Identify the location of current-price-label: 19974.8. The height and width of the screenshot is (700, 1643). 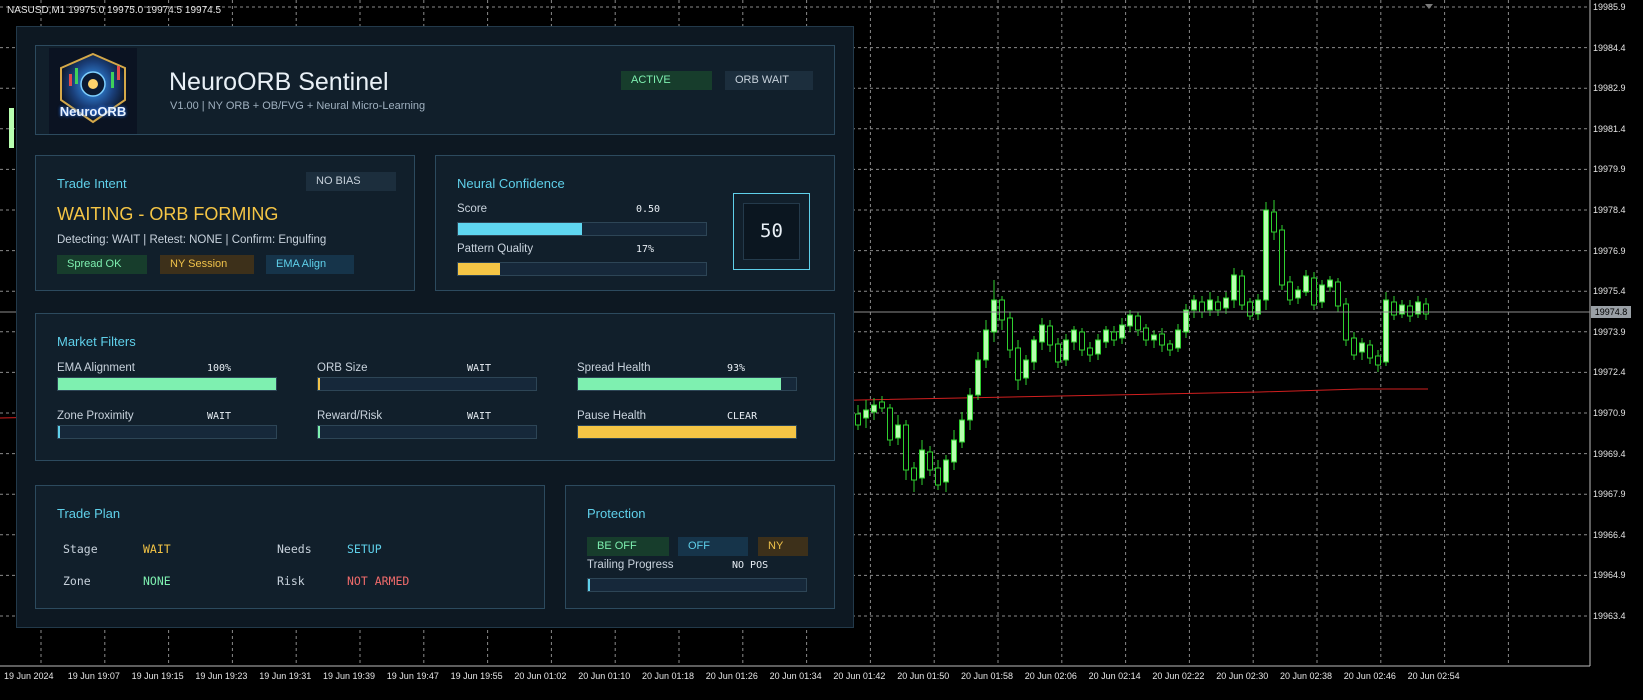
(1611, 312).